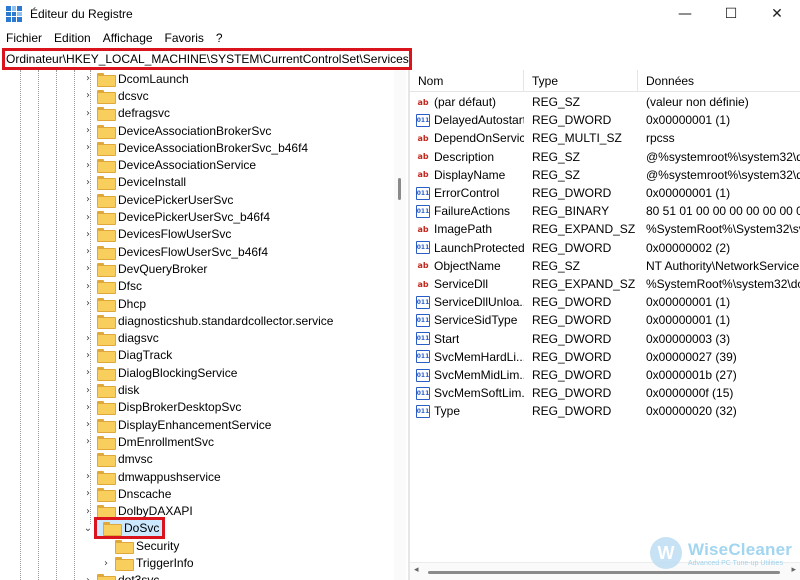 Image resolution: width=800 pixels, height=580 pixels. Describe the element at coordinates (176, 217) in the screenshot. I see `tree-item: › DevicePickerUserSvc_b46f4` at that location.